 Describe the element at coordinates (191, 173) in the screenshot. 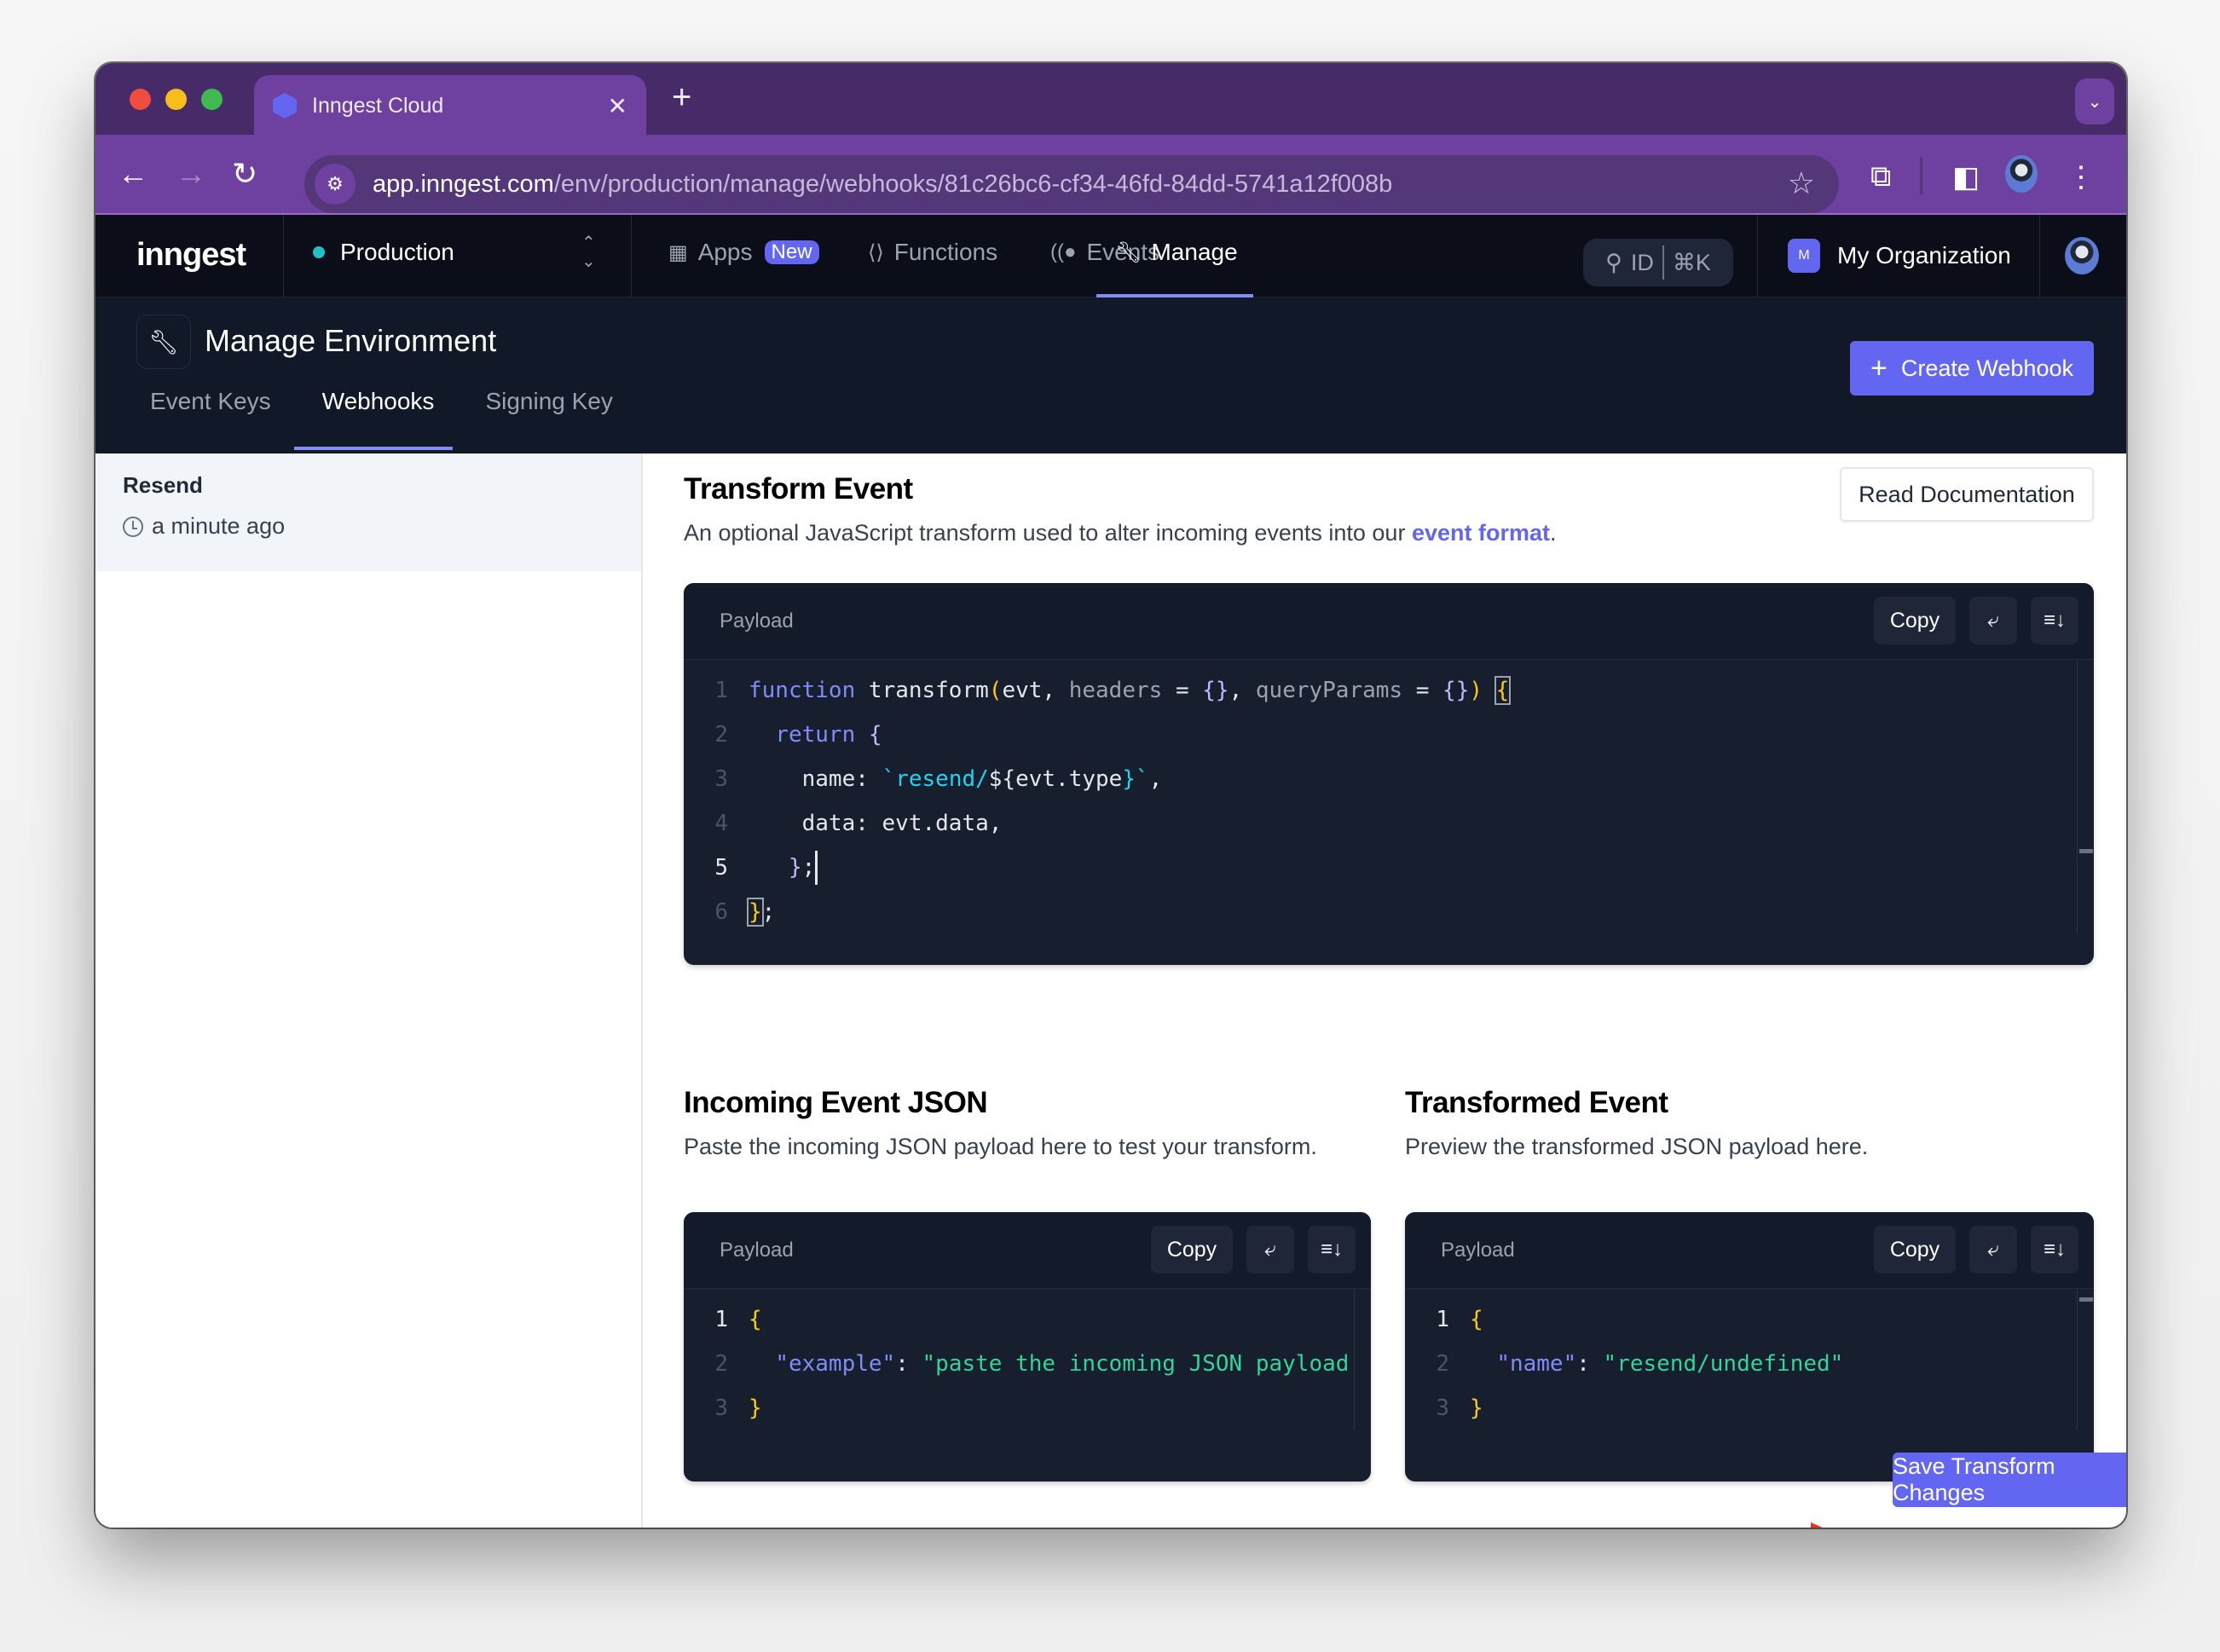

I see `forward-arrow-icon: →` at that location.